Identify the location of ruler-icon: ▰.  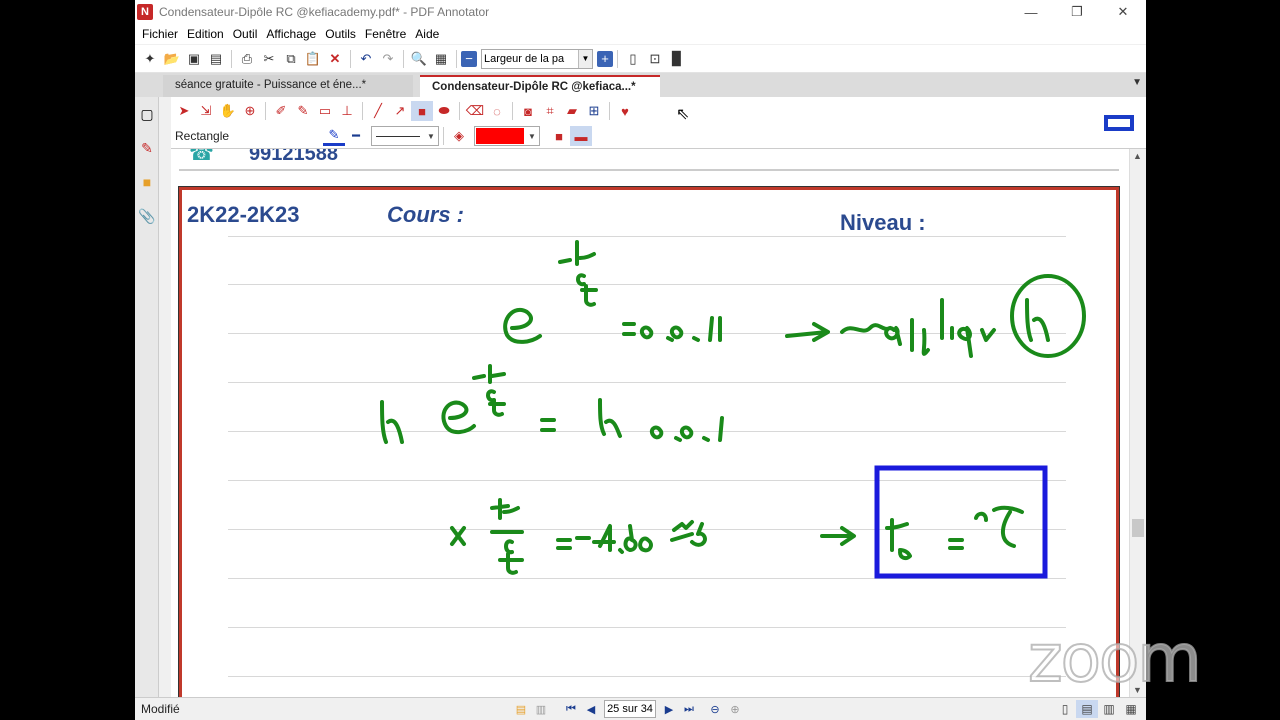
(572, 111).